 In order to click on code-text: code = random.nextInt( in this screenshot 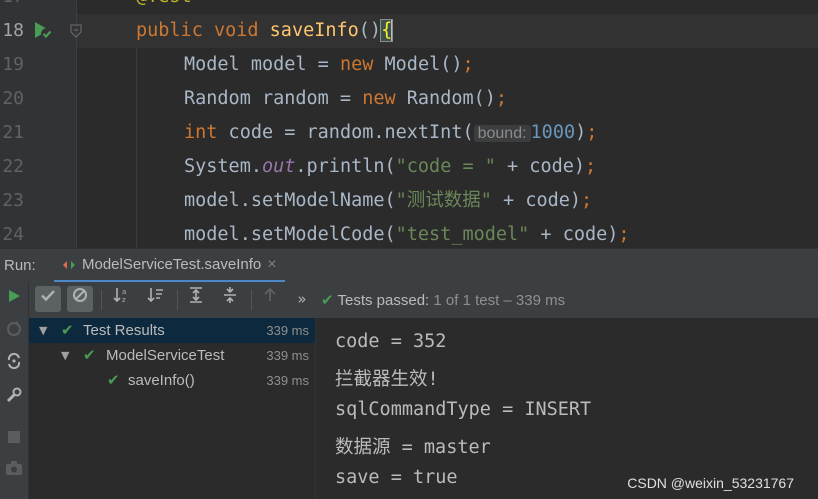, I will do `click(345, 132)`.